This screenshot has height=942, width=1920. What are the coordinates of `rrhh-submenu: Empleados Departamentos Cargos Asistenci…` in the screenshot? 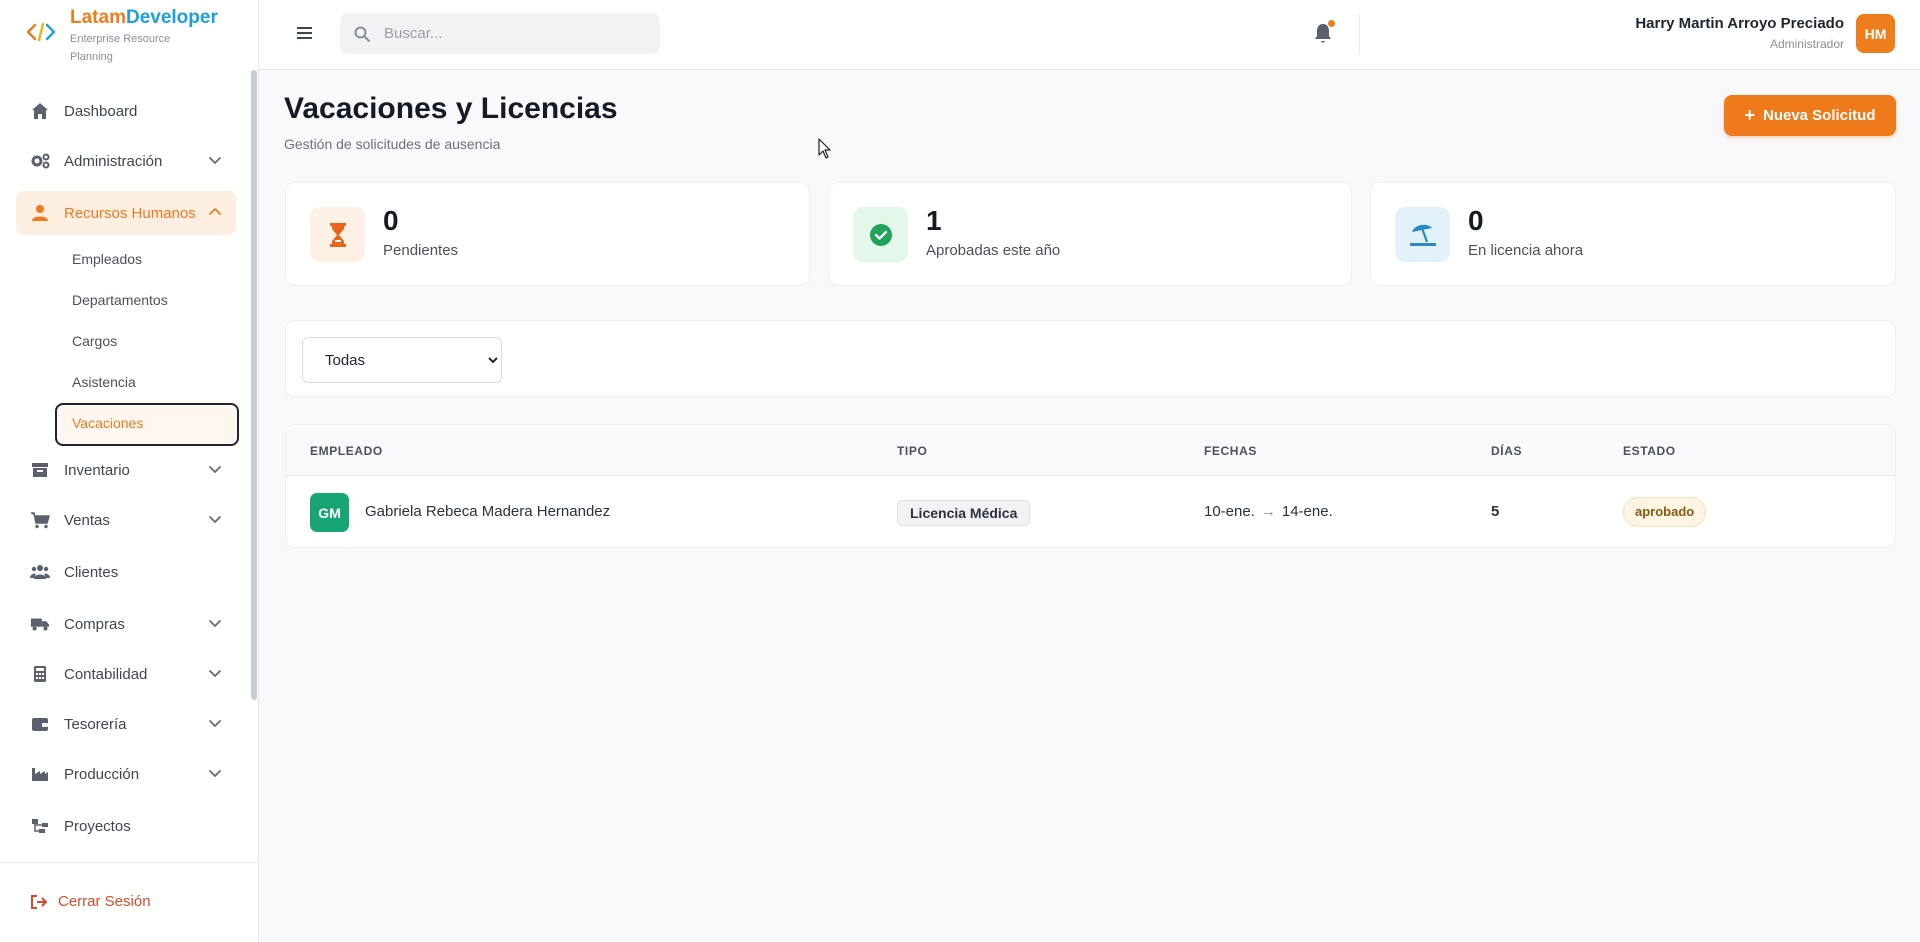 It's located at (126, 342).